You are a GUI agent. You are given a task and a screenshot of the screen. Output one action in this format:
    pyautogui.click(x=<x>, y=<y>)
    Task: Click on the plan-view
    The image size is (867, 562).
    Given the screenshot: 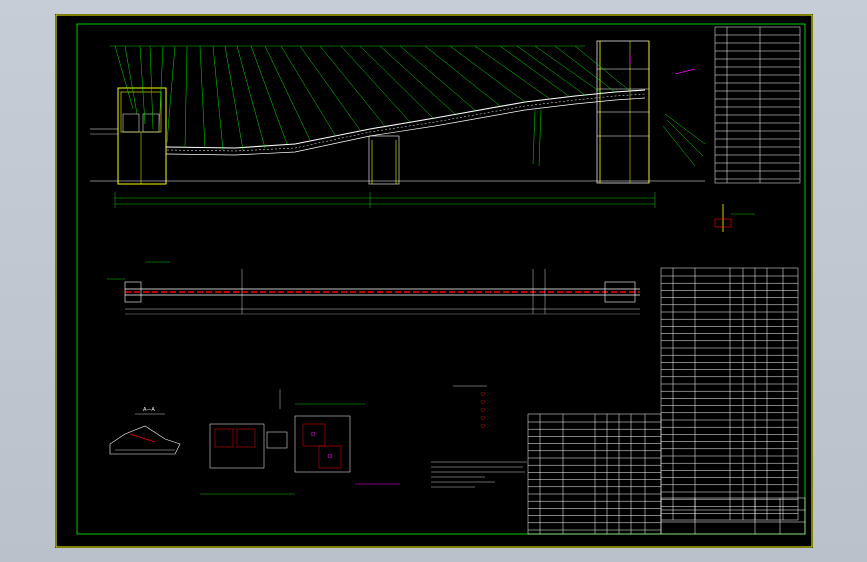 What is the action you would take?
    pyautogui.click(x=373, y=288)
    